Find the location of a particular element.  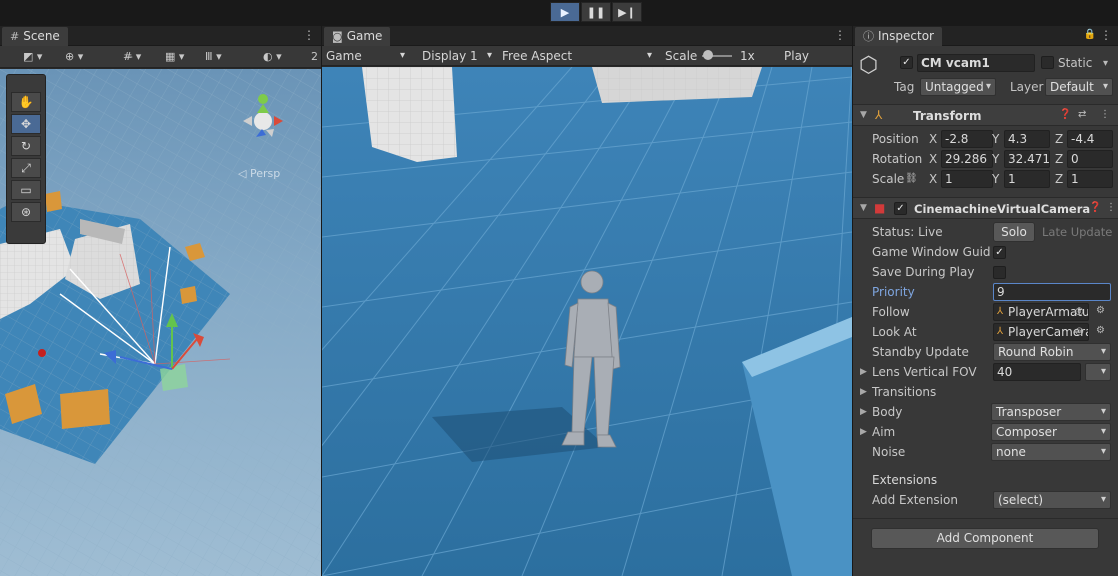

lens-row: ▶ Lens Vertical FOV 40 is located at coordinates (985, 372).